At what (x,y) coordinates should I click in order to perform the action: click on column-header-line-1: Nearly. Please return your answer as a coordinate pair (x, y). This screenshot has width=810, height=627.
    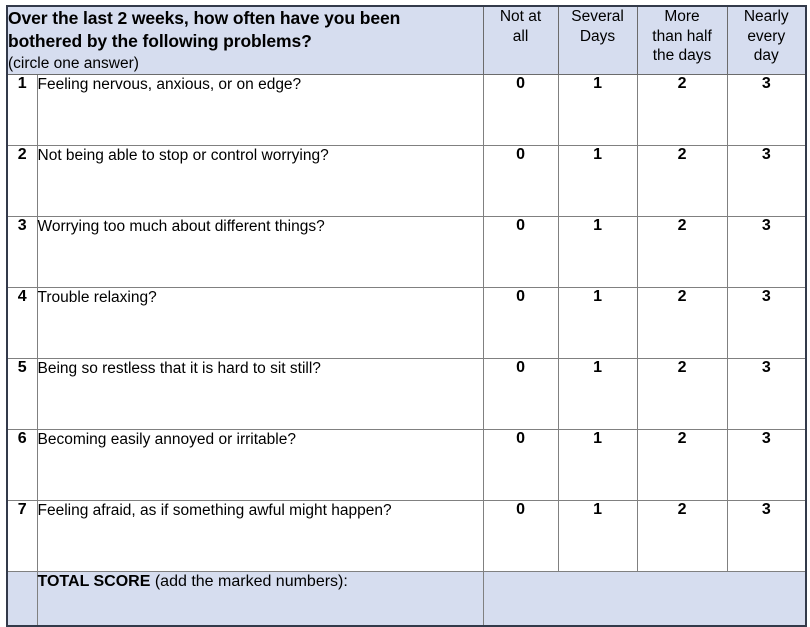
    Looking at the image, I should click on (766, 16).